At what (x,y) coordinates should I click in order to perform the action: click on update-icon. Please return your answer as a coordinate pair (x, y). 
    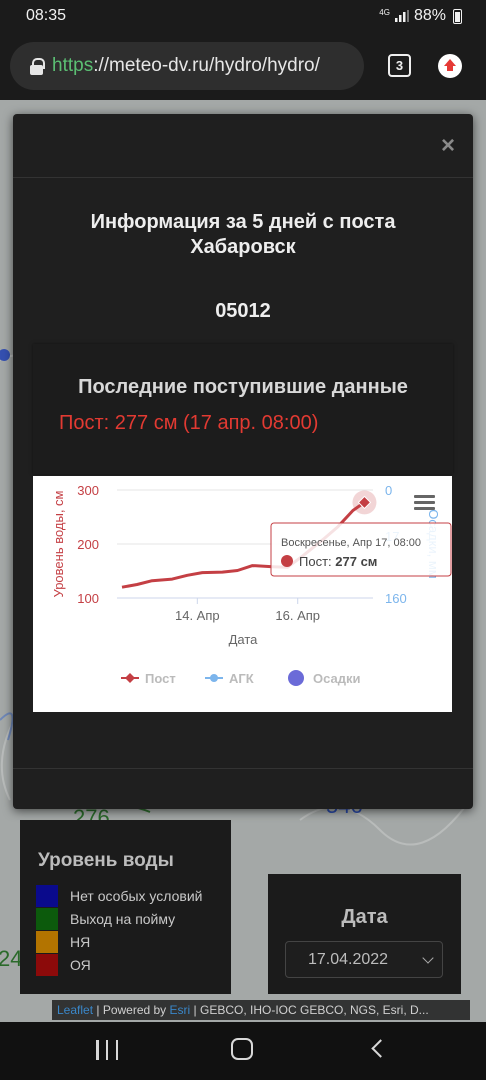
    Looking at the image, I should click on (450, 66).